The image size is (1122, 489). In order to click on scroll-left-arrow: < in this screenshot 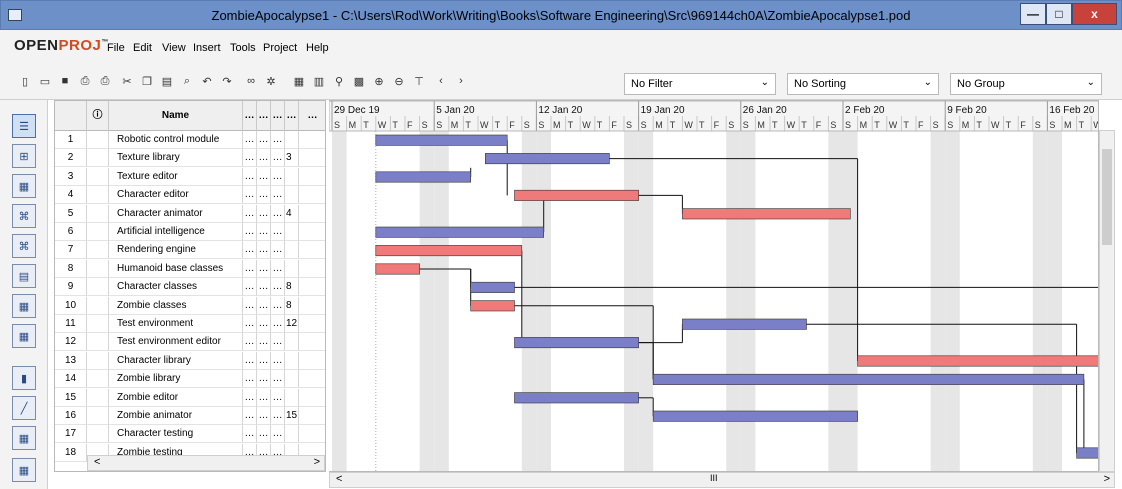, I will do `click(339, 479)`.